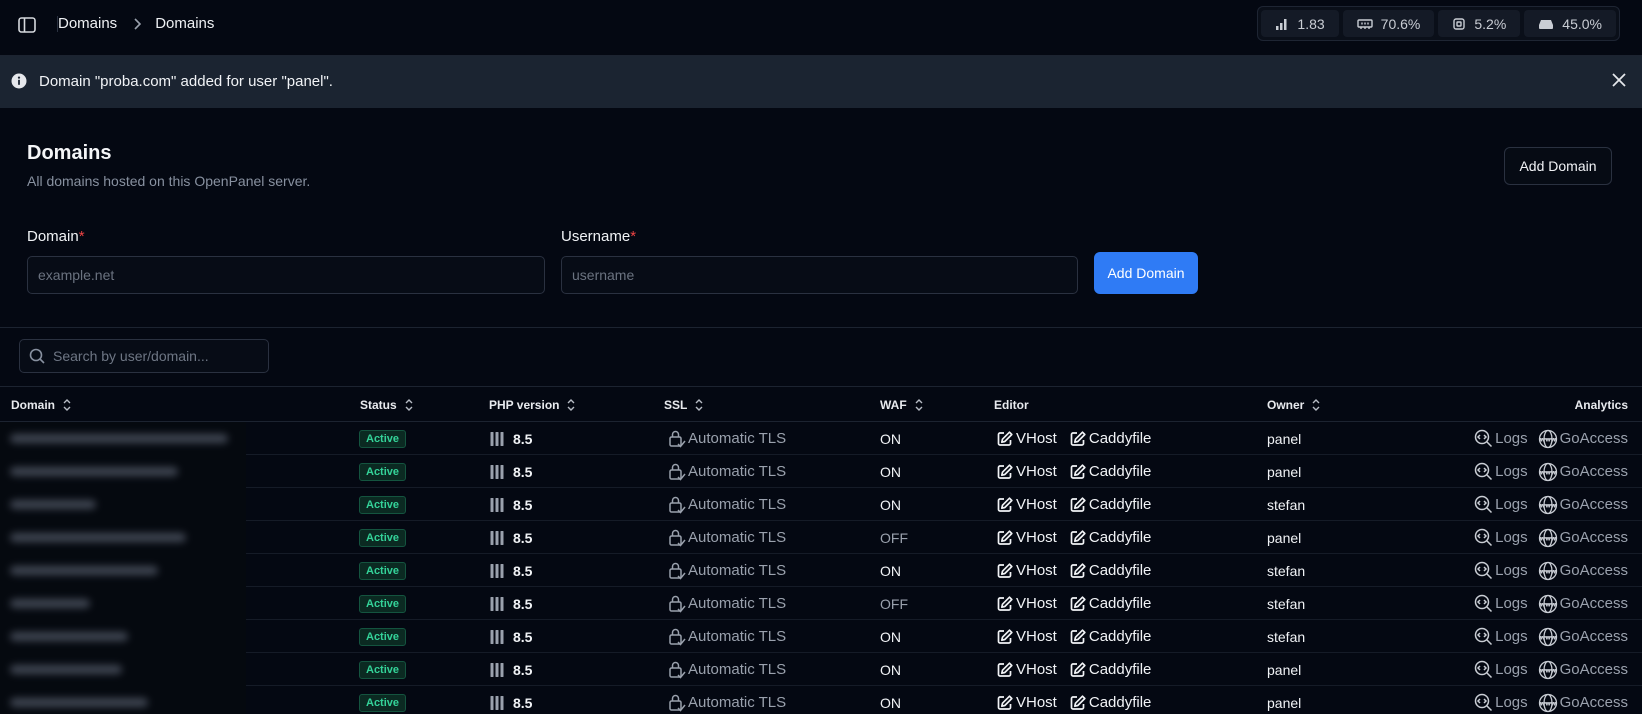  Describe the element at coordinates (1570, 23) in the screenshot. I see `metric-disk: 45.0%` at that location.